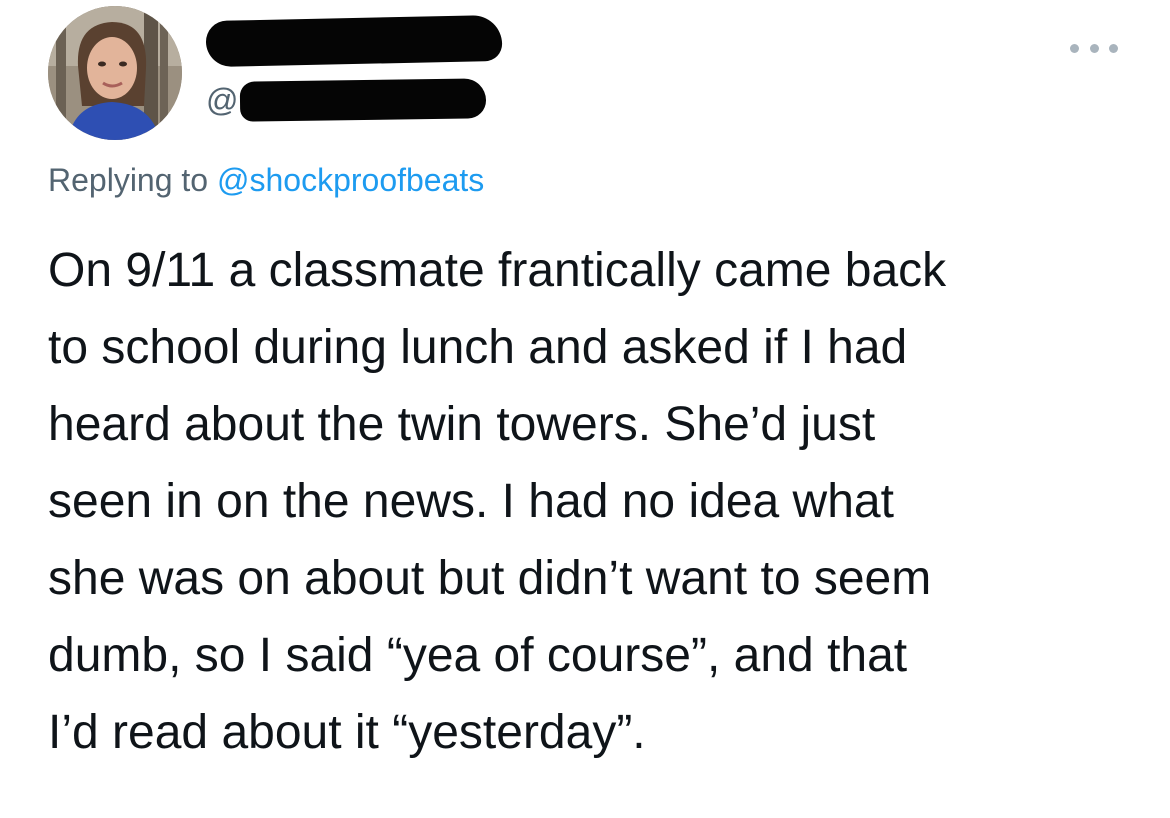  I want to click on ellipsis-icon, so click(1094, 48).